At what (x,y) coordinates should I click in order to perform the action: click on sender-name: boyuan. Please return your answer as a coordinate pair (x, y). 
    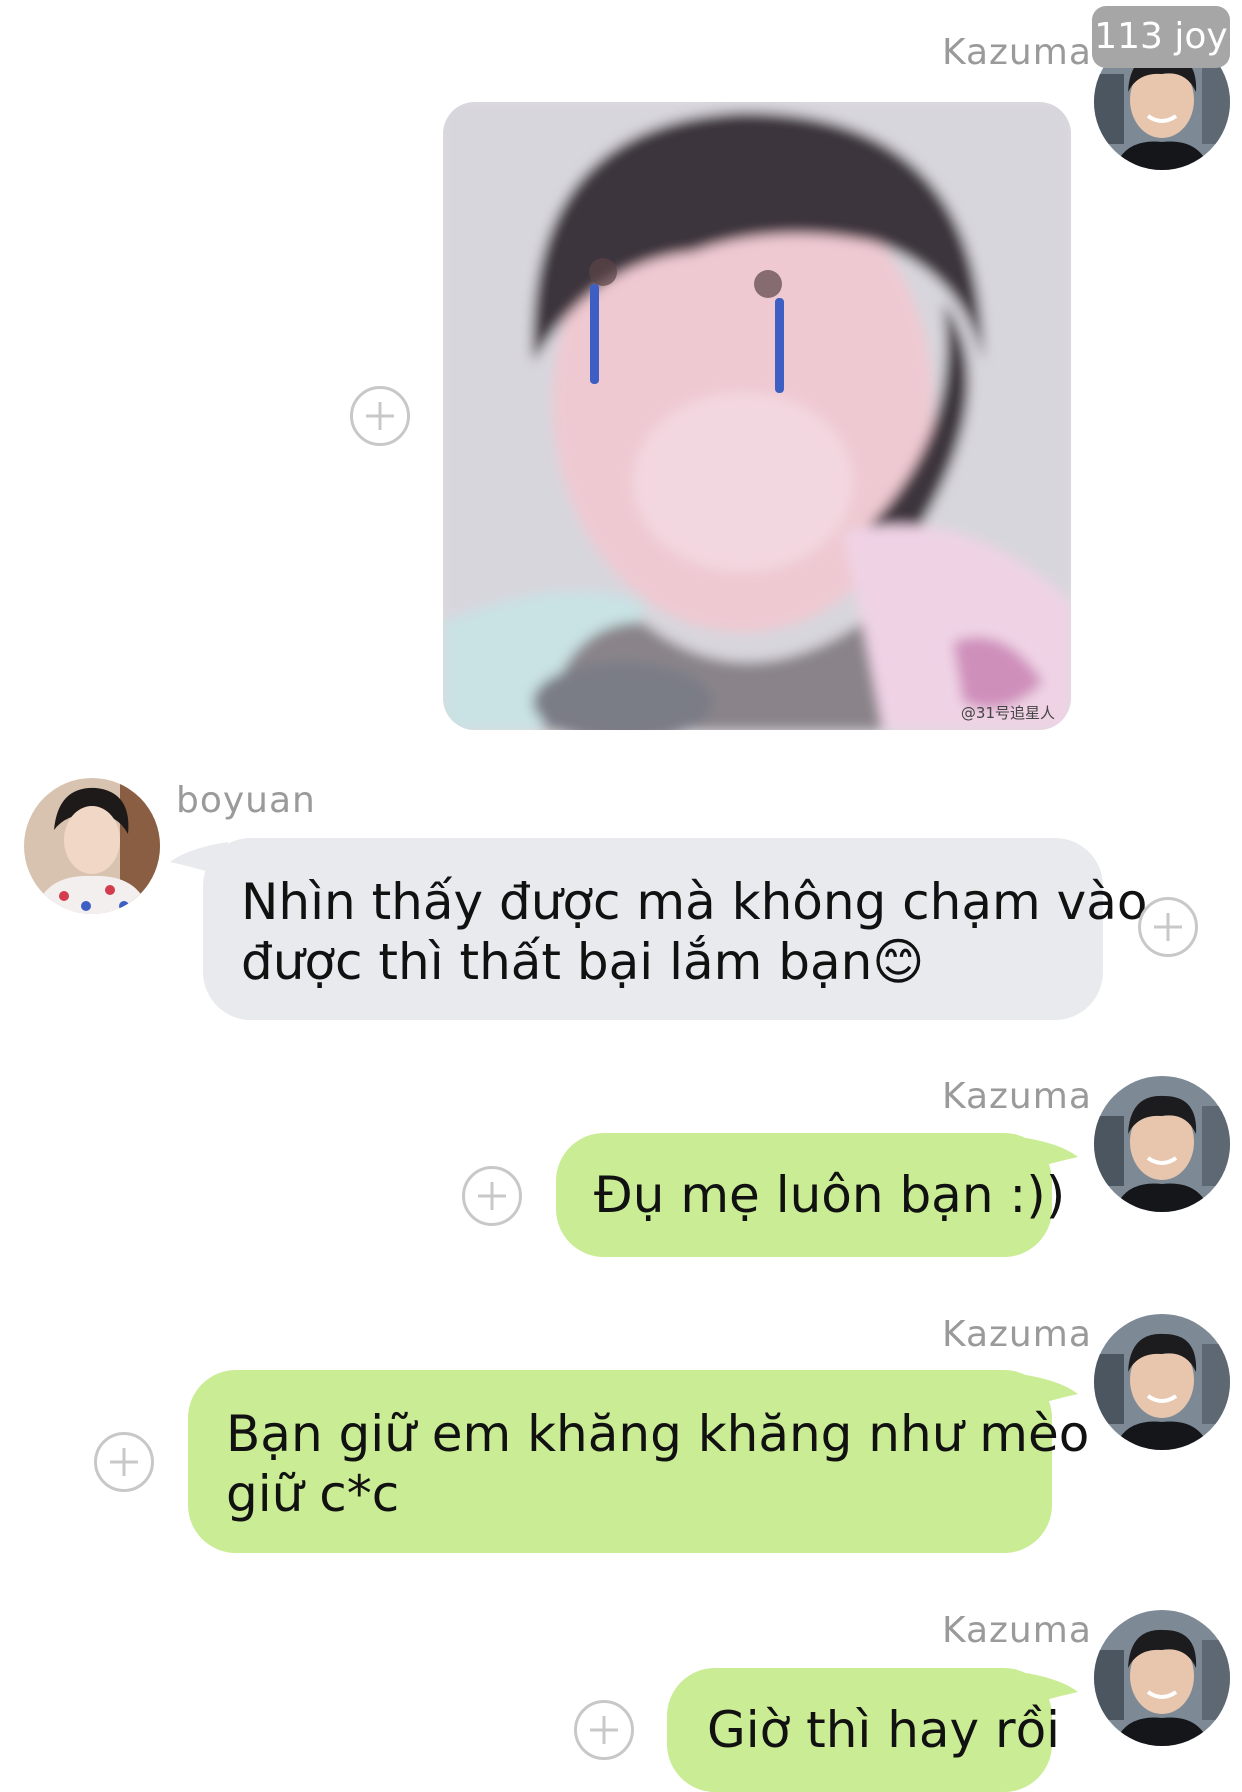
    Looking at the image, I should click on (246, 800).